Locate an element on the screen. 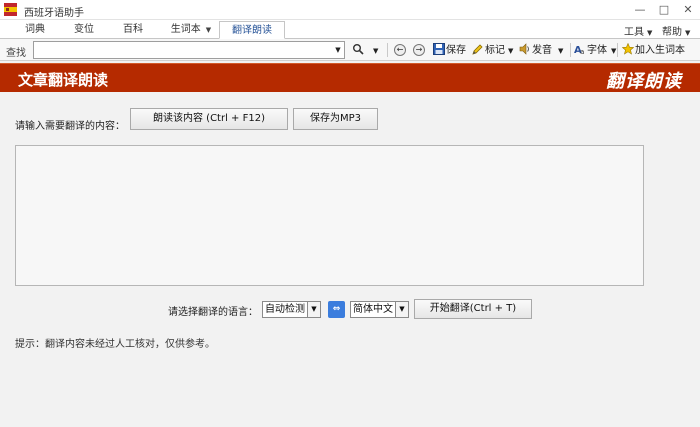 The width and height of the screenshot is (700, 427). language-prompt: 请选择翻译的语言： is located at coordinates (213, 312).